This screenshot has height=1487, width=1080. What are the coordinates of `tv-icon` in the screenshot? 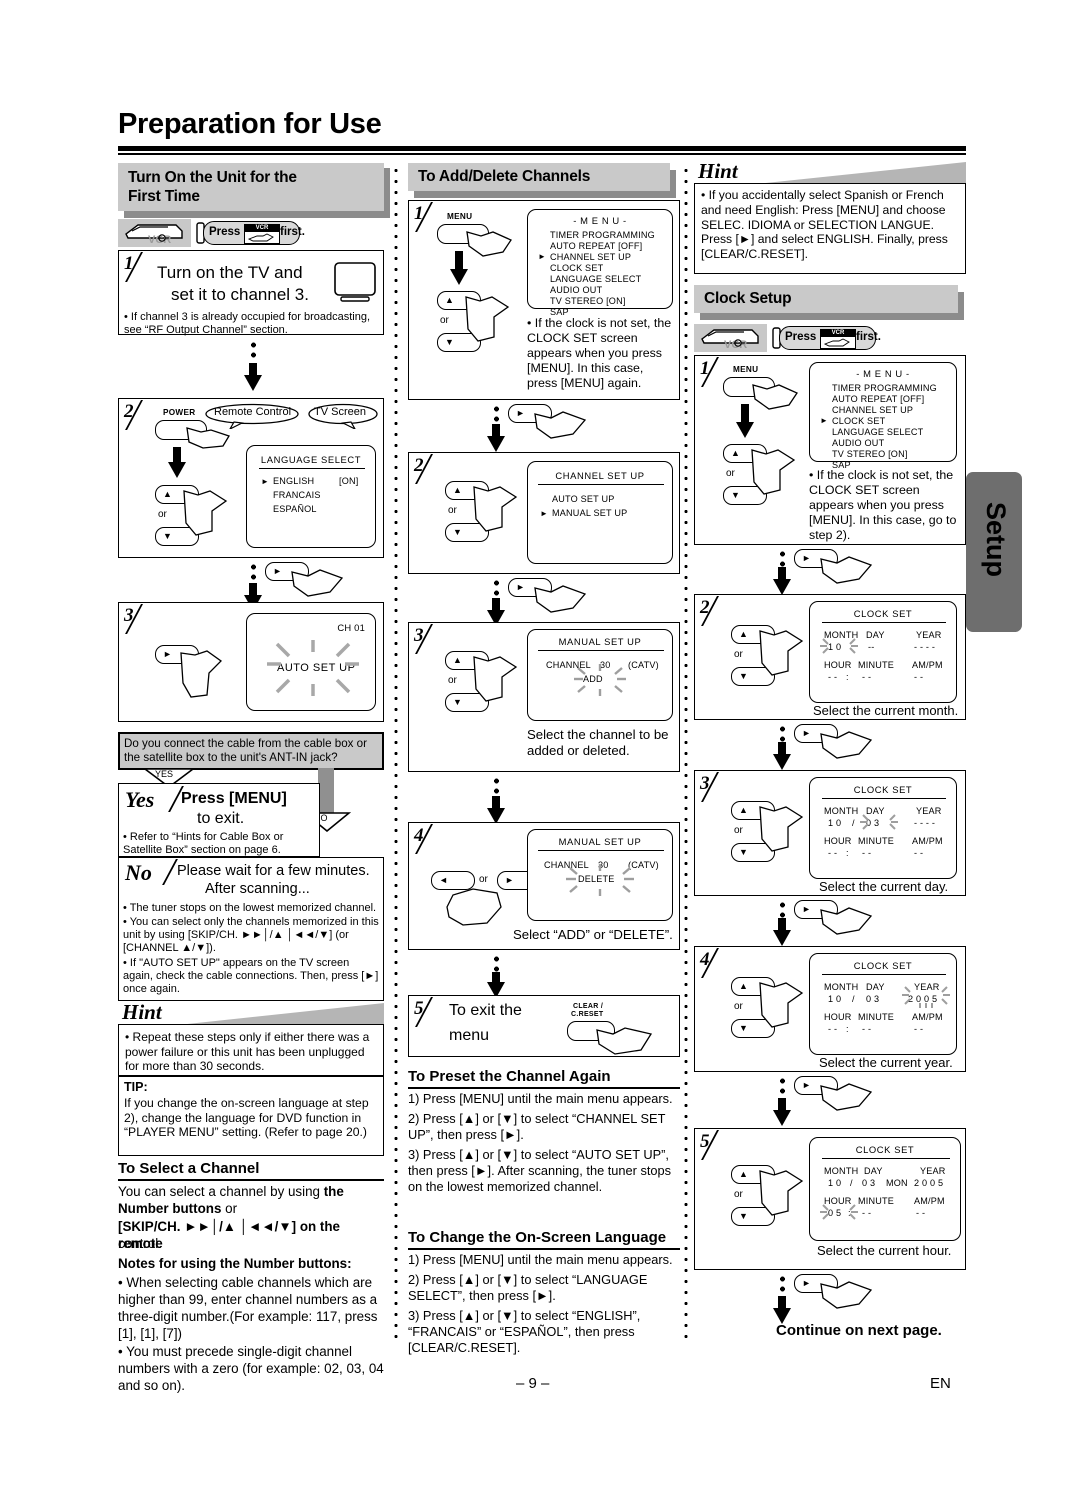 It's located at (355, 282).